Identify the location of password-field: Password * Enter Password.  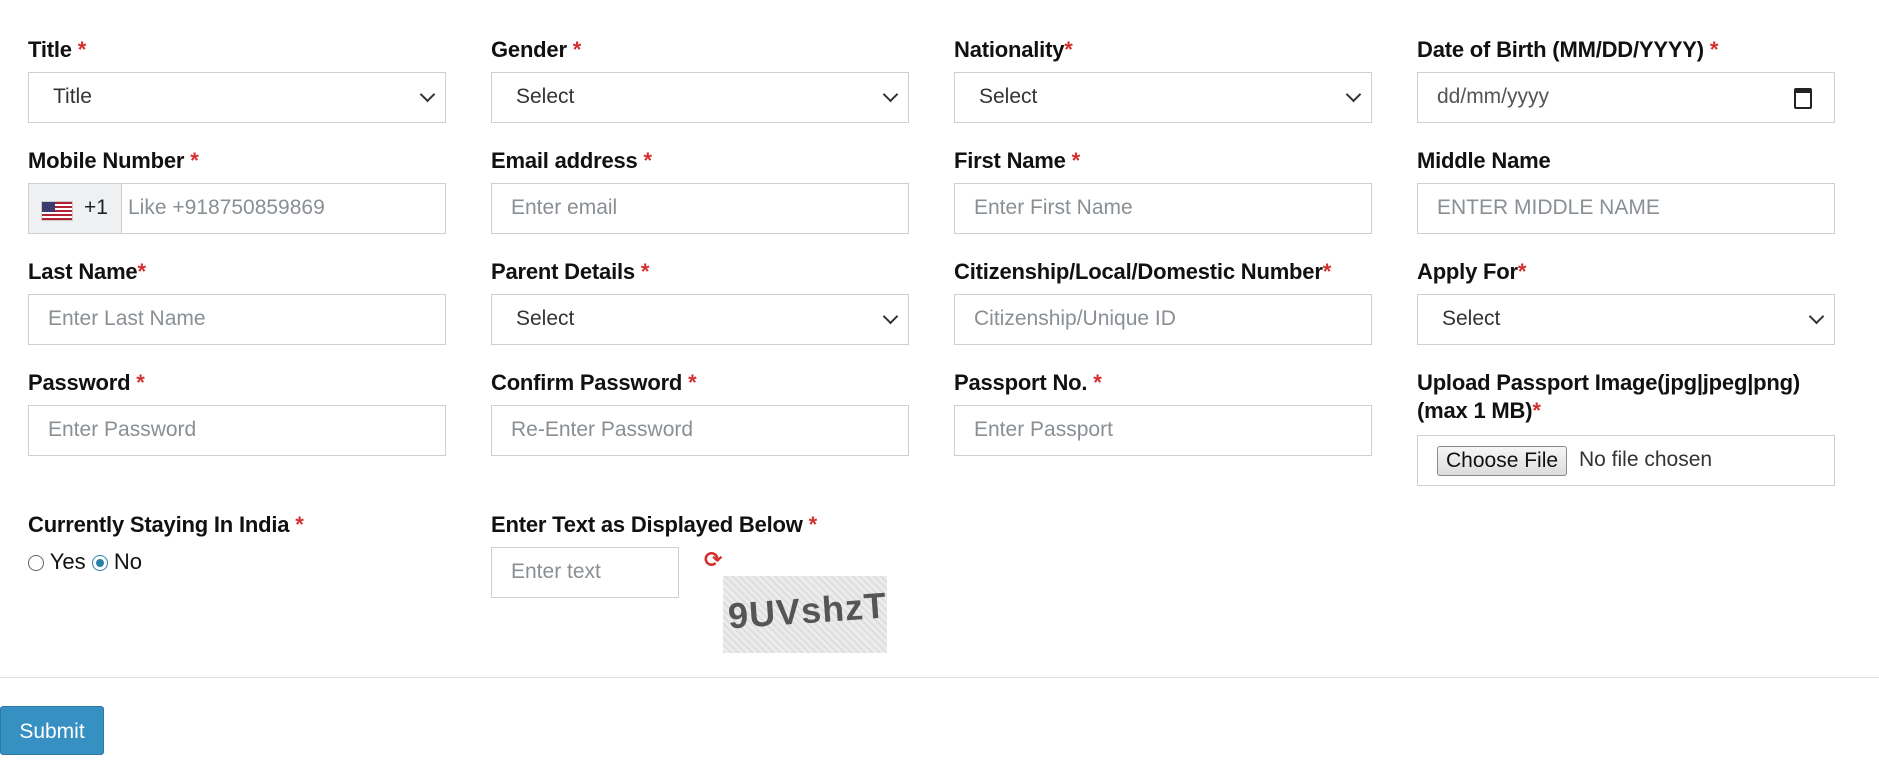
(237, 412).